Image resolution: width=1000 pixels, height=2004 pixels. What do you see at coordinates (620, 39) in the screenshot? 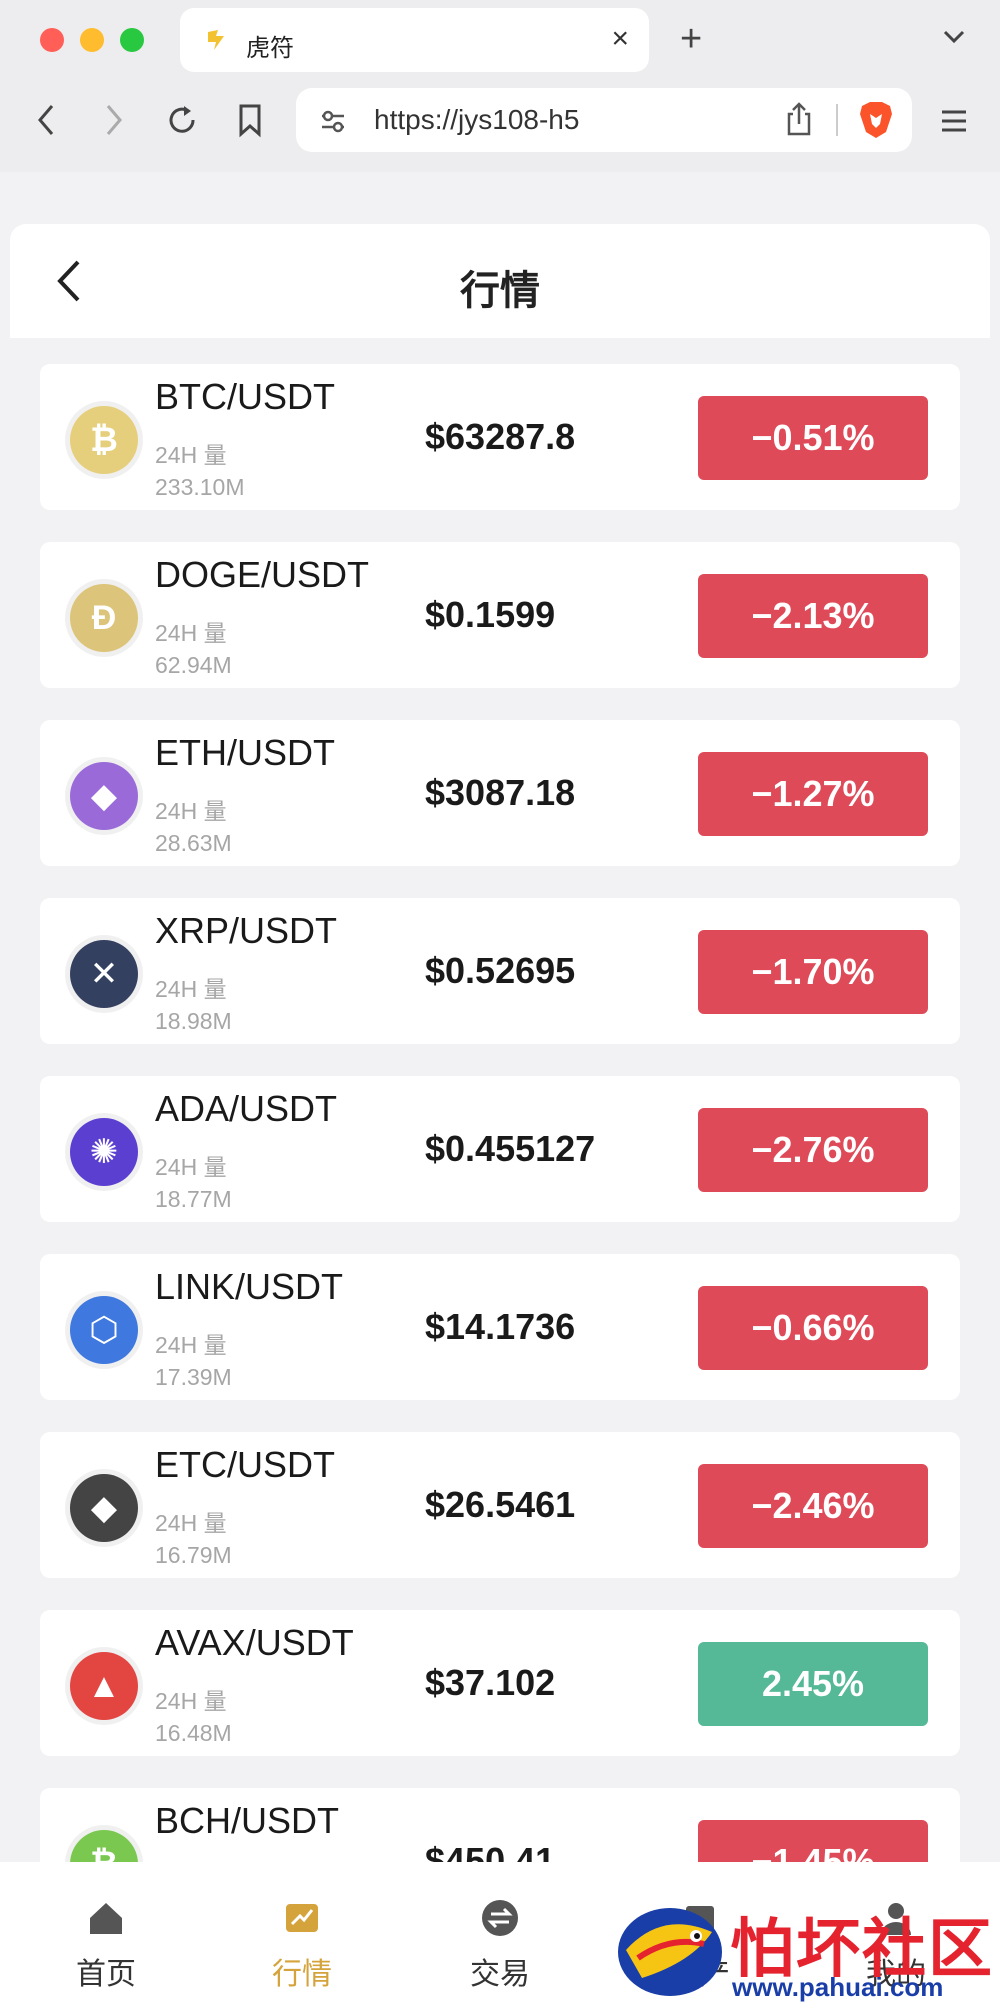
I see `tab-close-icon: ×` at bounding box center [620, 39].